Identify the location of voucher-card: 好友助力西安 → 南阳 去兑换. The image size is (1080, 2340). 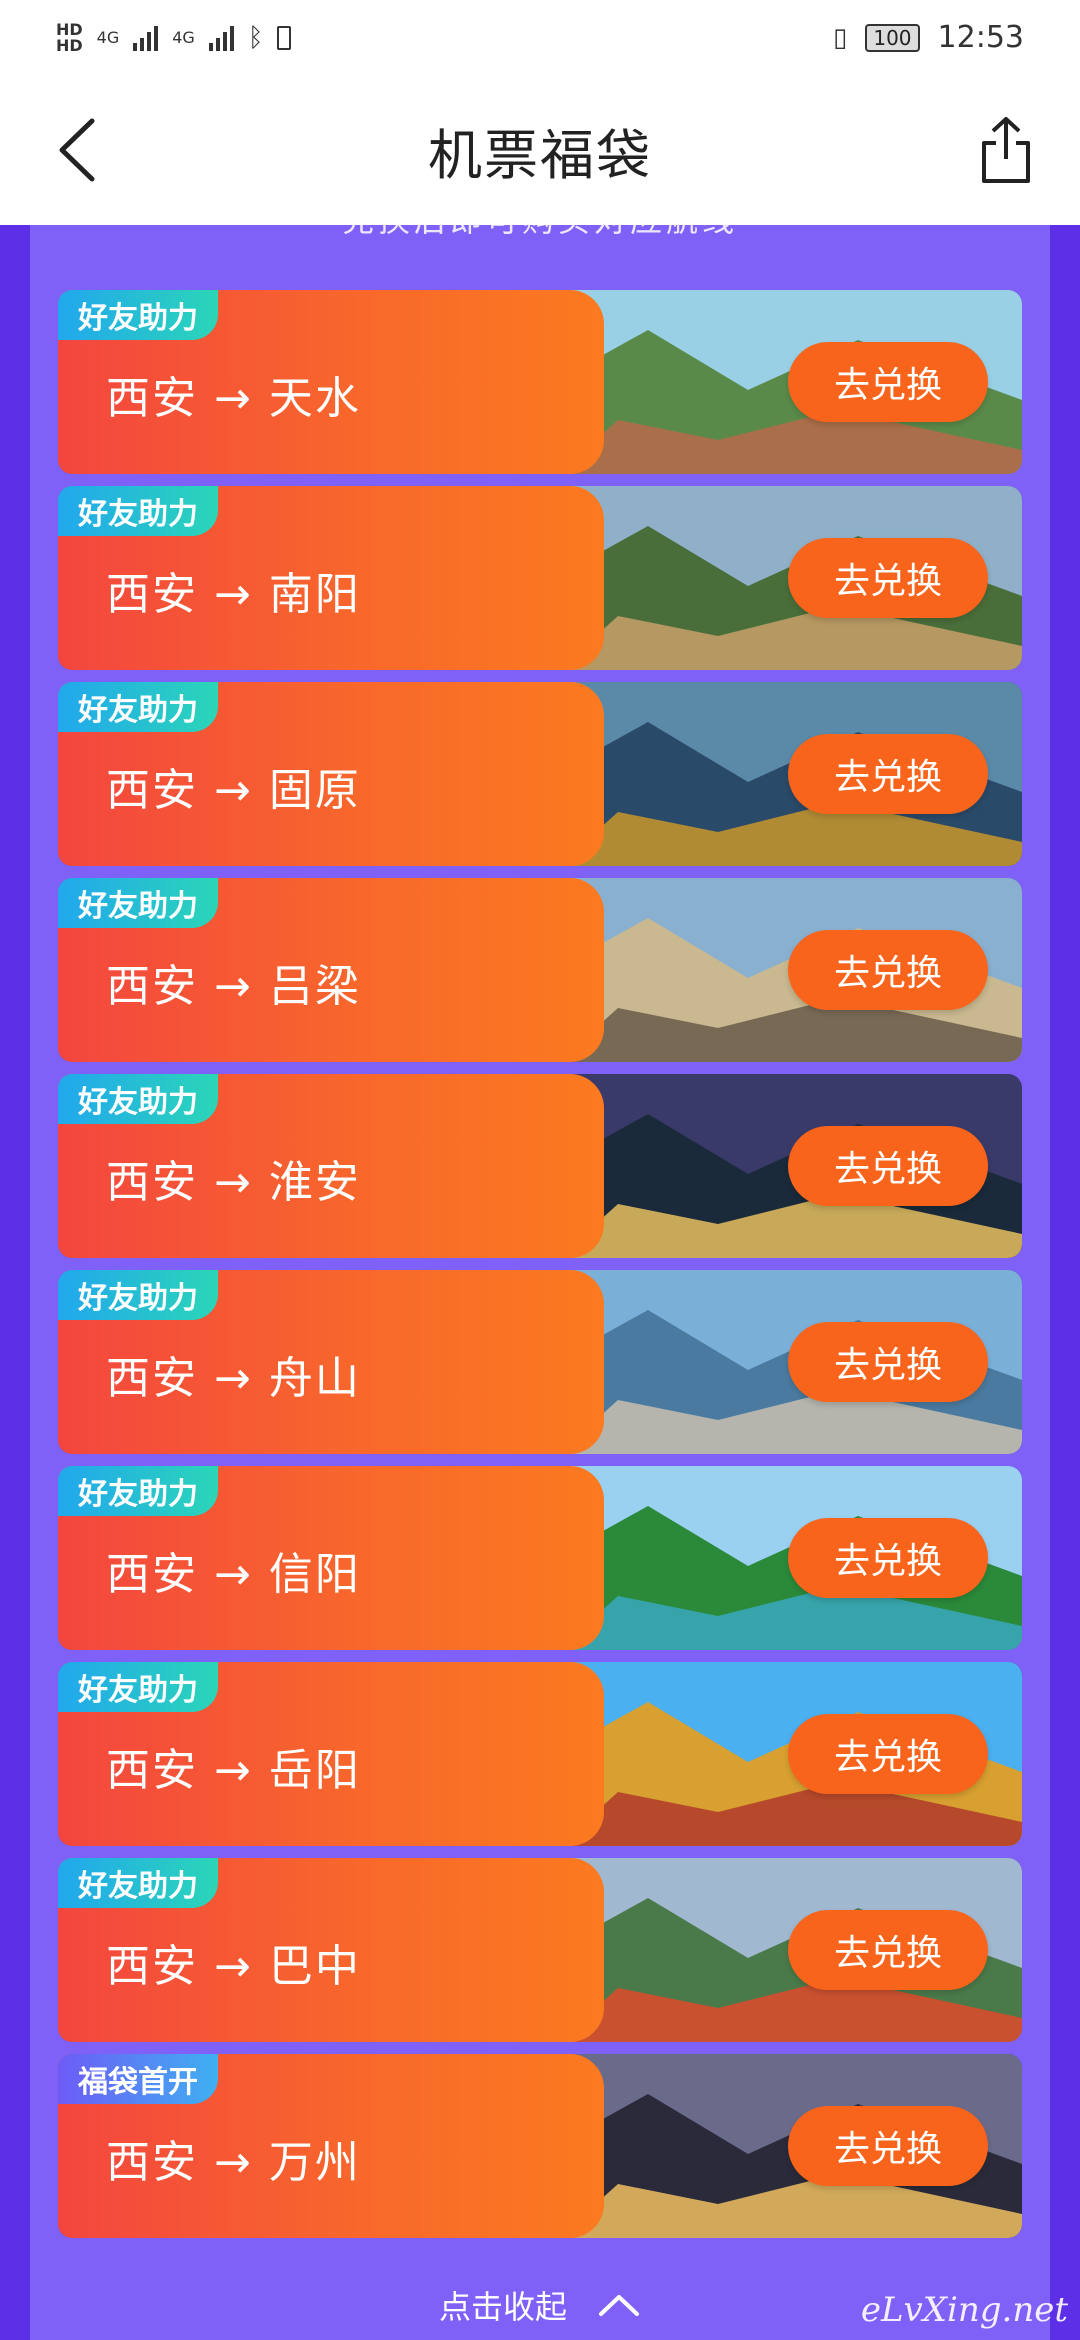
(540, 578).